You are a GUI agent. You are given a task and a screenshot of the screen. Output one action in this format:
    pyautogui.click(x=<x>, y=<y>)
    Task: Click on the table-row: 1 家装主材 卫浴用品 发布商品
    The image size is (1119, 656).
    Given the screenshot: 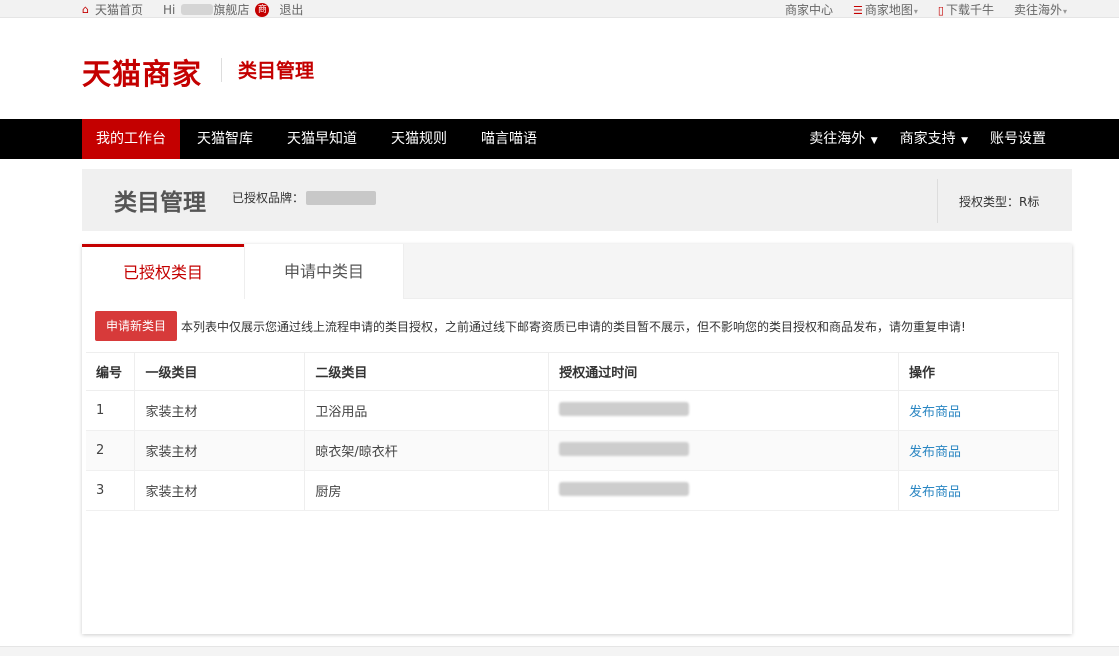 What is the action you would take?
    pyautogui.click(x=572, y=410)
    